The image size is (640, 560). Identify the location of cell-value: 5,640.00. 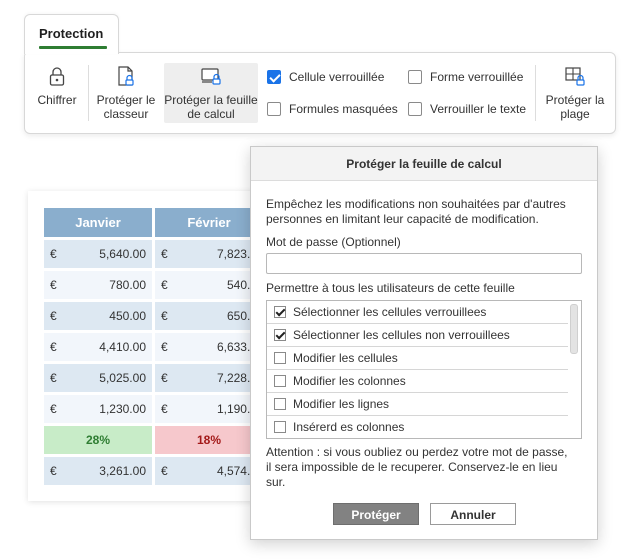
(122, 254).